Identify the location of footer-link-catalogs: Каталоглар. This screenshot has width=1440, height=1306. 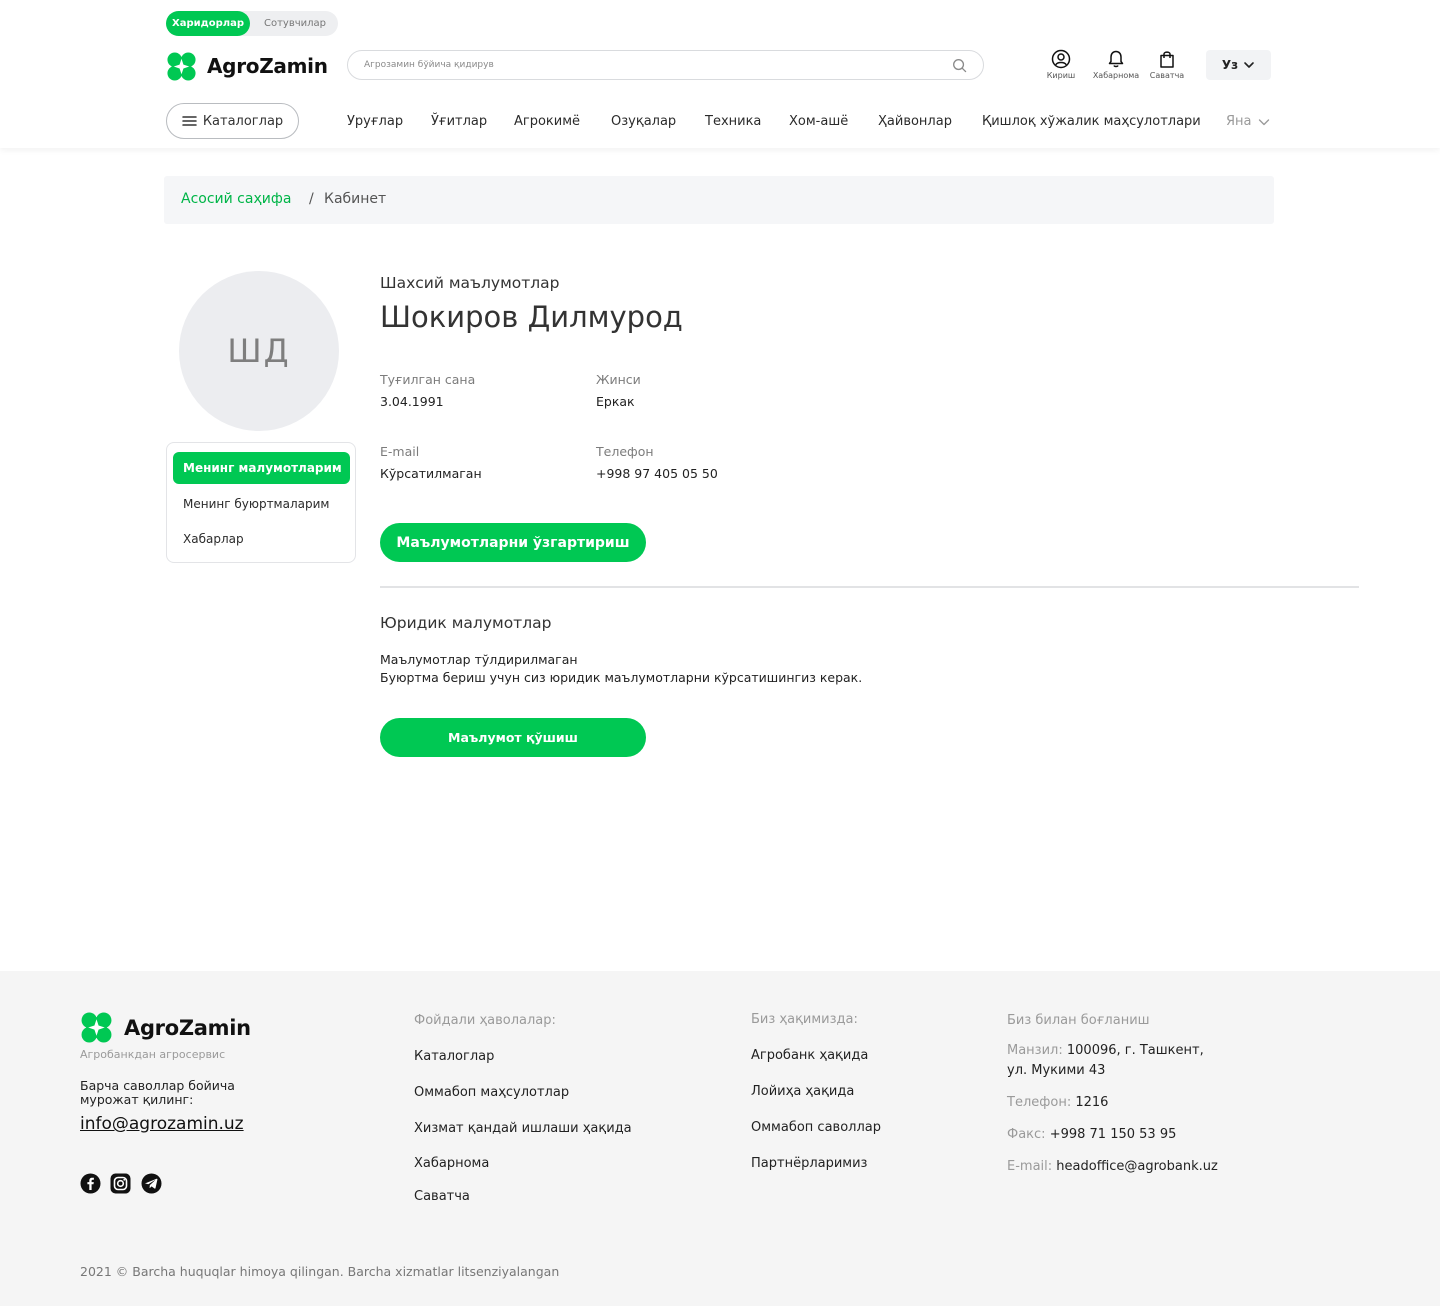
(454, 1056).